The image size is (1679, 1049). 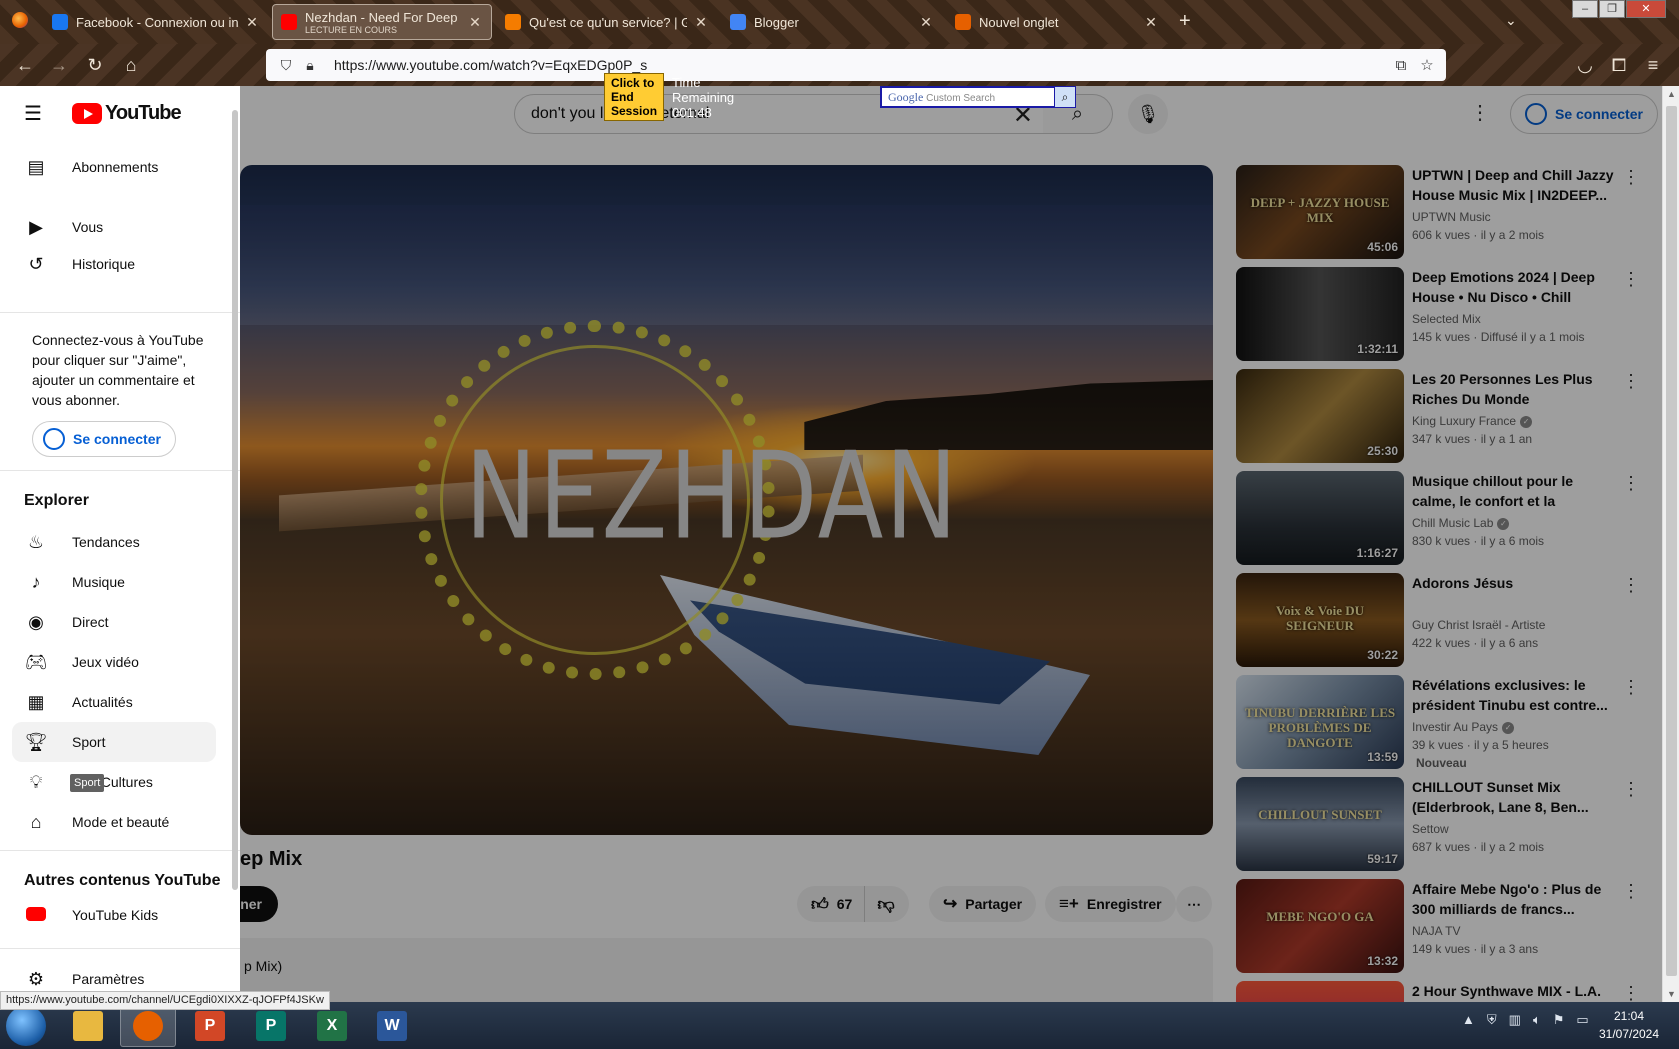 What do you see at coordinates (114, 742) in the screenshot?
I see `guide-item-sport: 🏆︎ Sport` at bounding box center [114, 742].